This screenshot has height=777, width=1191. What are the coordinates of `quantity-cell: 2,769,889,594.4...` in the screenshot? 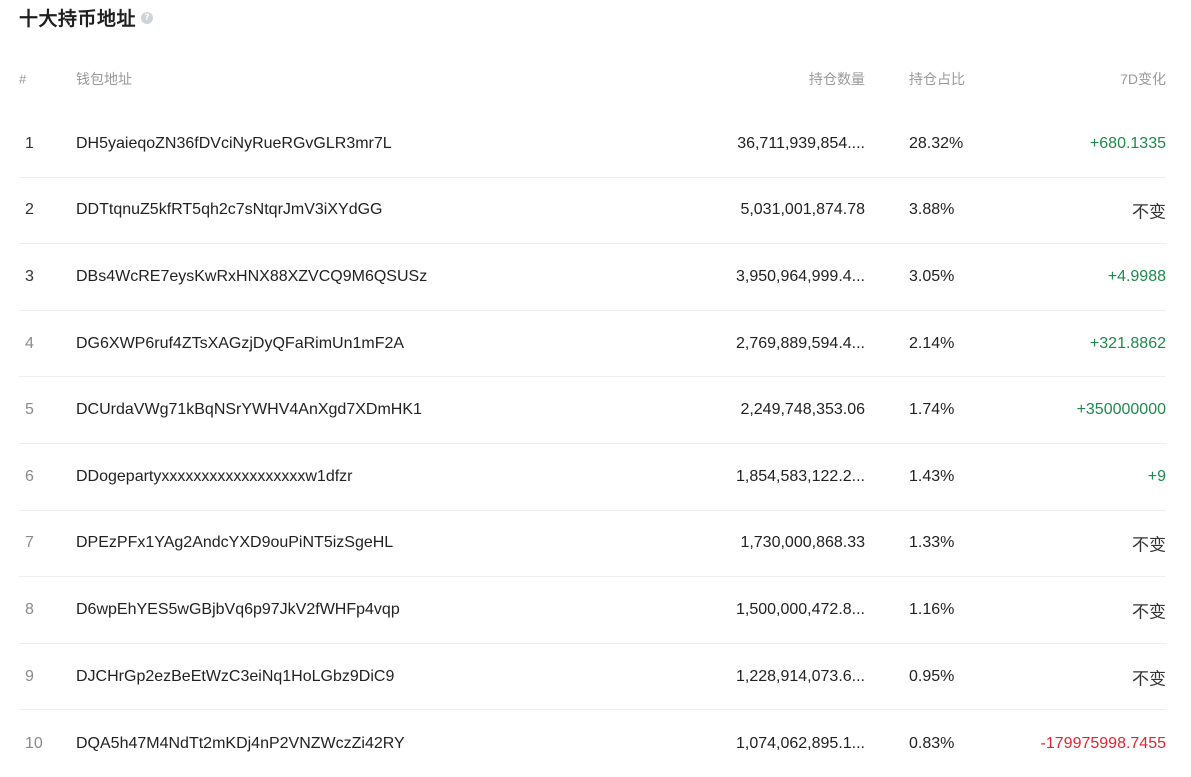 It's located at (800, 343).